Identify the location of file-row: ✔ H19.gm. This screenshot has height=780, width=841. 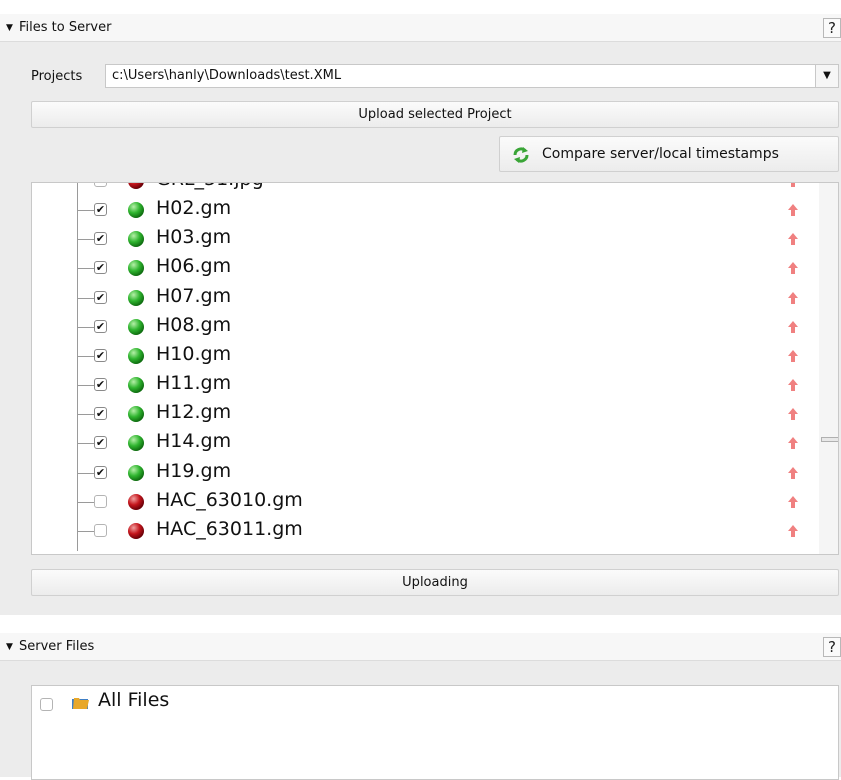
(422, 473).